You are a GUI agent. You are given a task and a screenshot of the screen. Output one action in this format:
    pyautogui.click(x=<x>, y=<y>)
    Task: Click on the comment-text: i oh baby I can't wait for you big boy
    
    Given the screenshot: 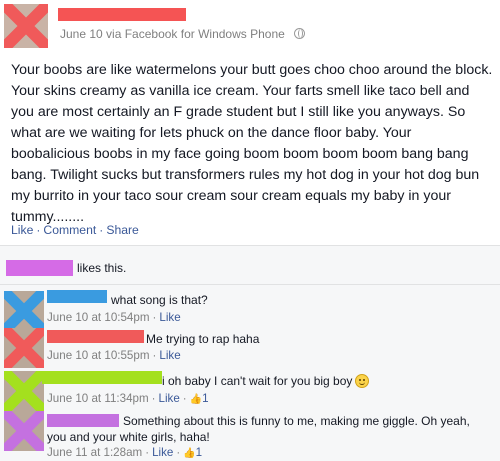 What is the action you would take?
    pyautogui.click(x=266, y=381)
    